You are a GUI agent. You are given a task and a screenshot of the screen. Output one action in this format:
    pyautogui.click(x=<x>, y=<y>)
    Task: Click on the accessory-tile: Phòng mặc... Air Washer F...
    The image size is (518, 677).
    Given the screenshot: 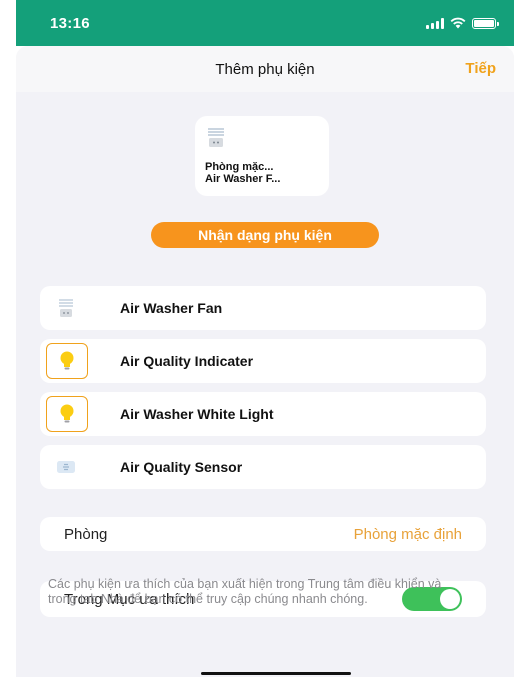 What is the action you would take?
    pyautogui.click(x=262, y=156)
    